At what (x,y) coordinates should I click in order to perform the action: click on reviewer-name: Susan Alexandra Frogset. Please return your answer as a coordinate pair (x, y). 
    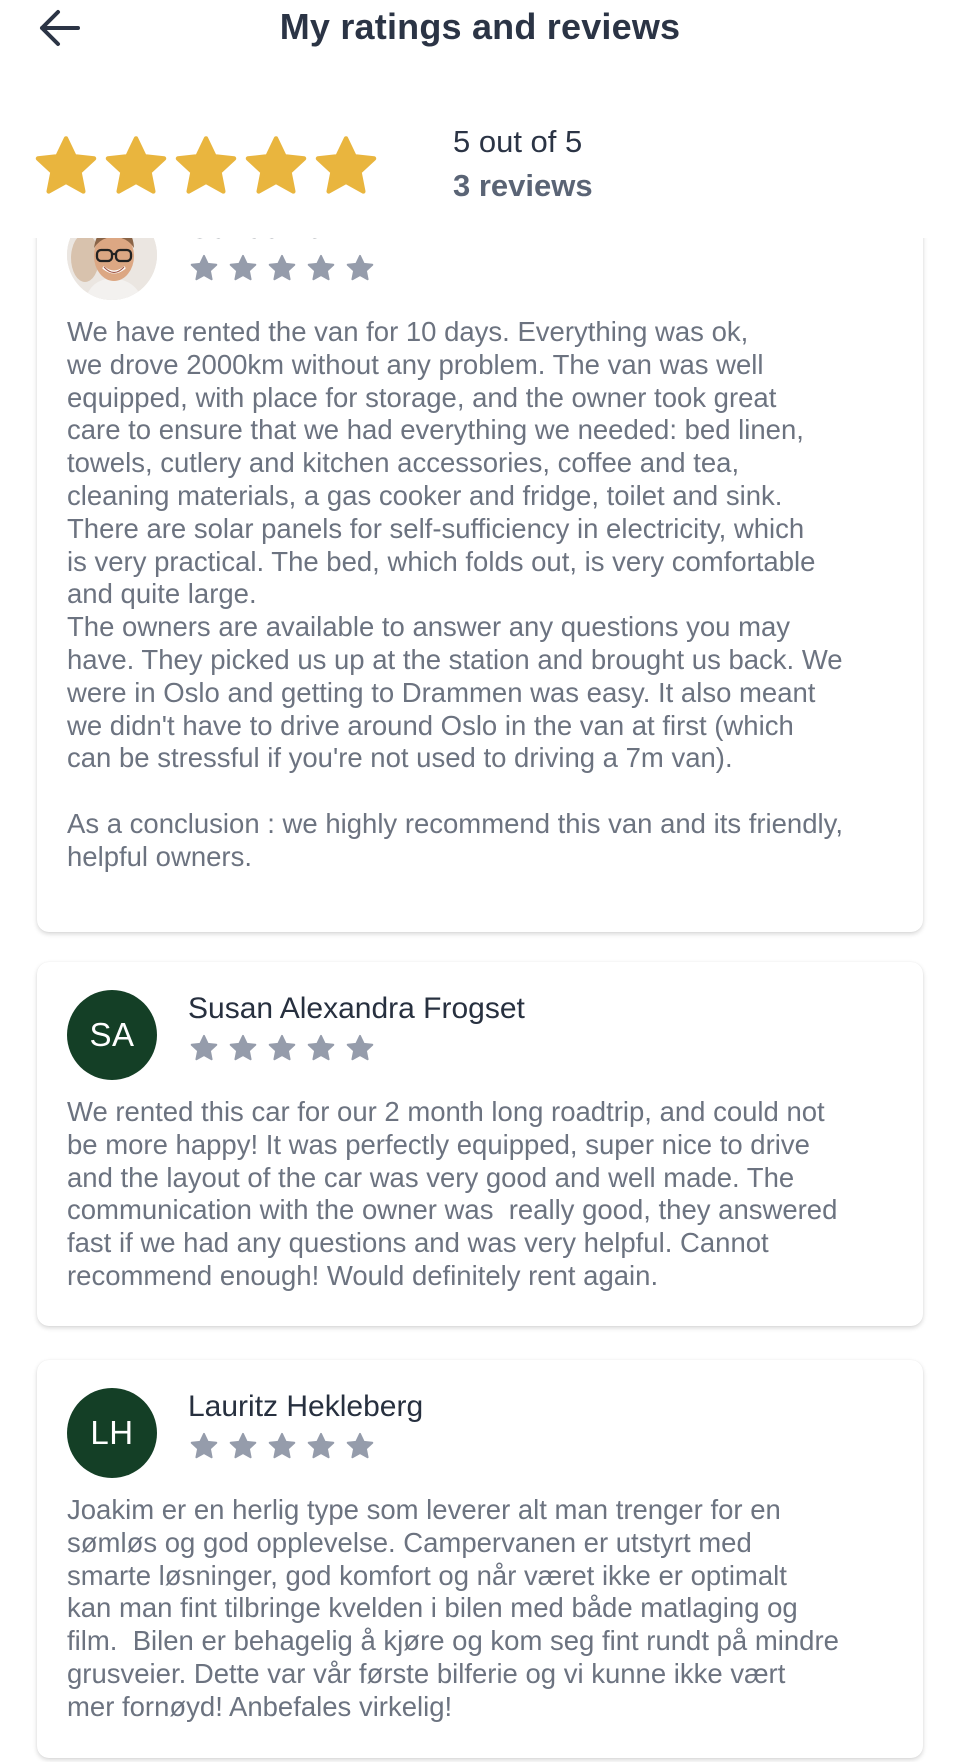
    Looking at the image, I should click on (356, 1008).